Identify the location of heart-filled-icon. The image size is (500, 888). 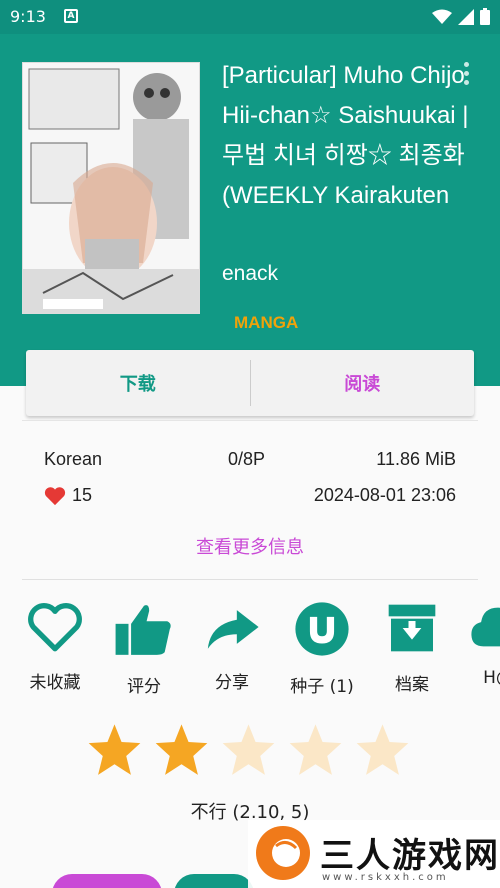
(55, 495).